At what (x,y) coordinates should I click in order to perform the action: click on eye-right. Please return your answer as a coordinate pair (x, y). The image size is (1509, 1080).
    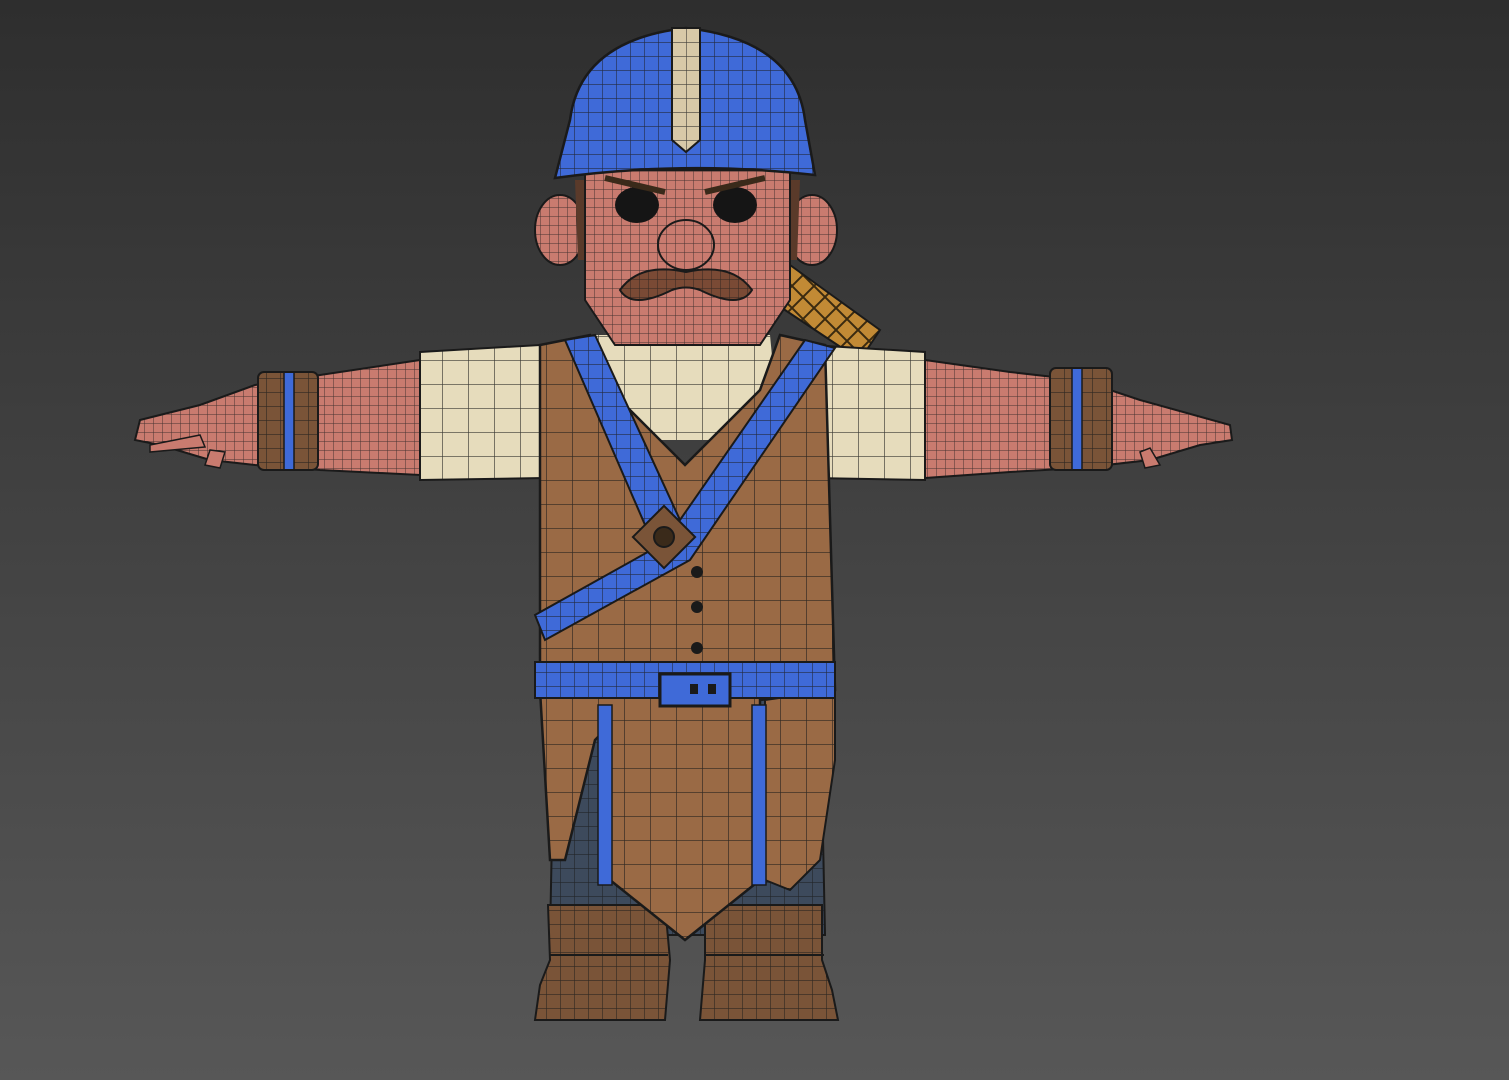
    Looking at the image, I should click on (735, 205).